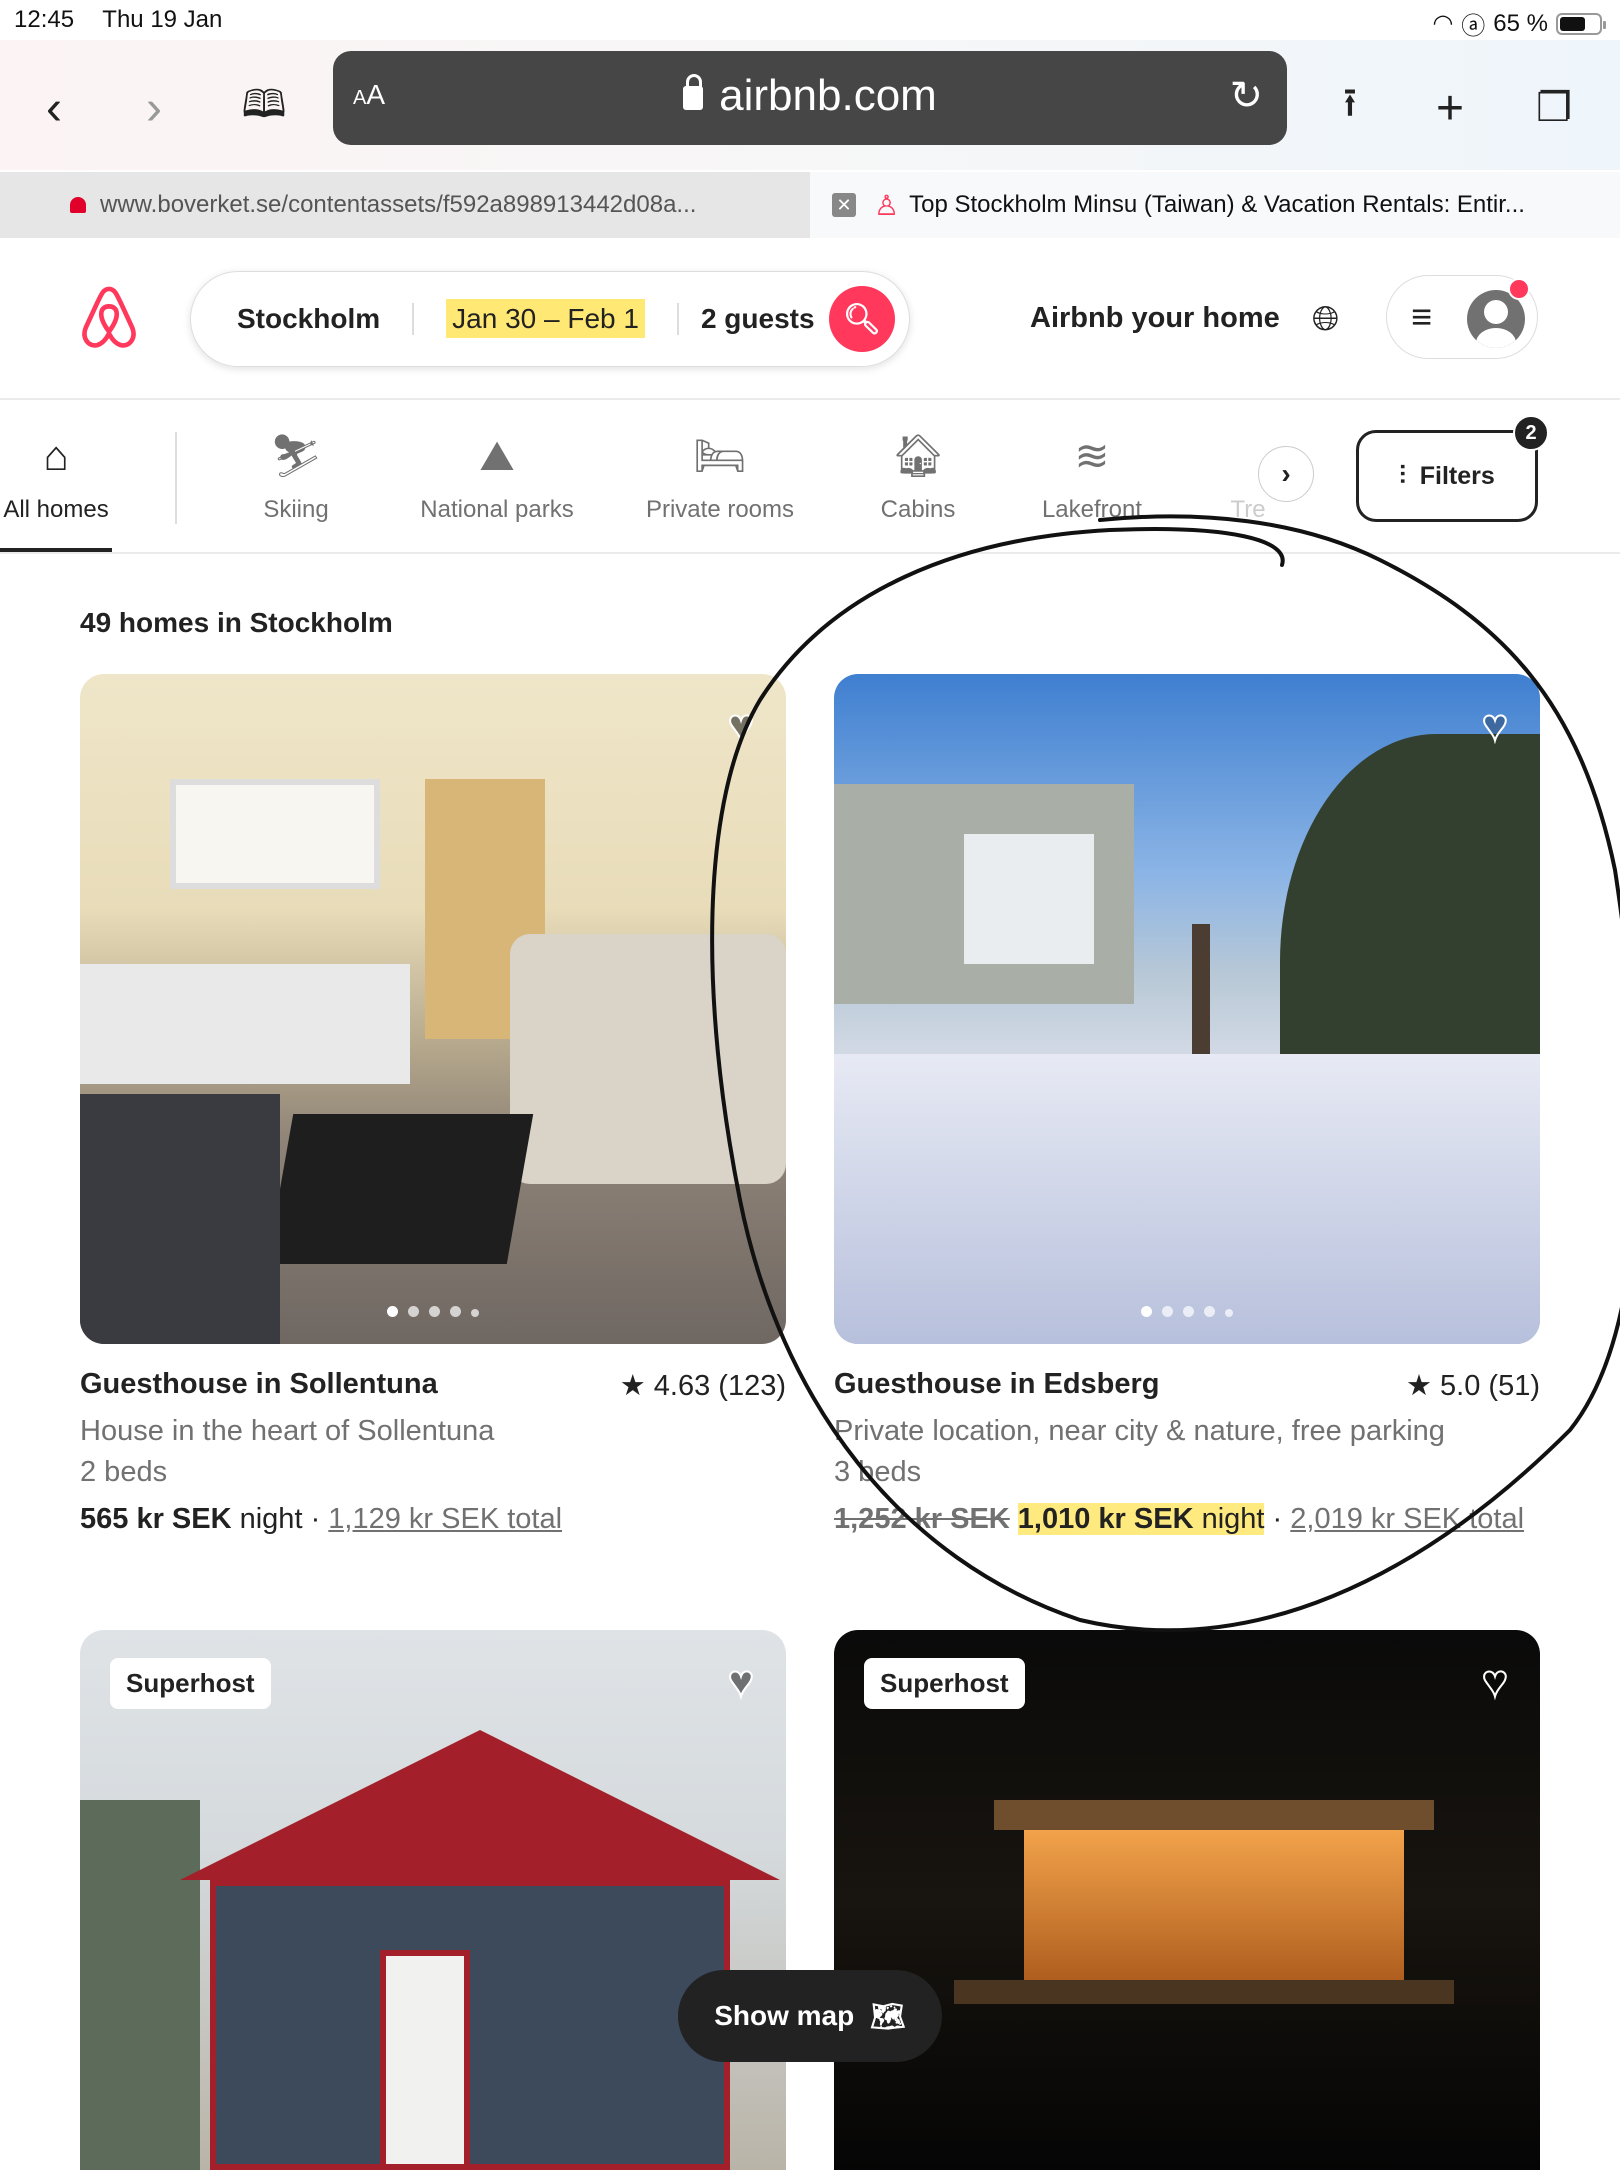 This screenshot has height=2170, width=1620. I want to click on category-lakefront: ≋ Lakefront, so click(1092, 476).